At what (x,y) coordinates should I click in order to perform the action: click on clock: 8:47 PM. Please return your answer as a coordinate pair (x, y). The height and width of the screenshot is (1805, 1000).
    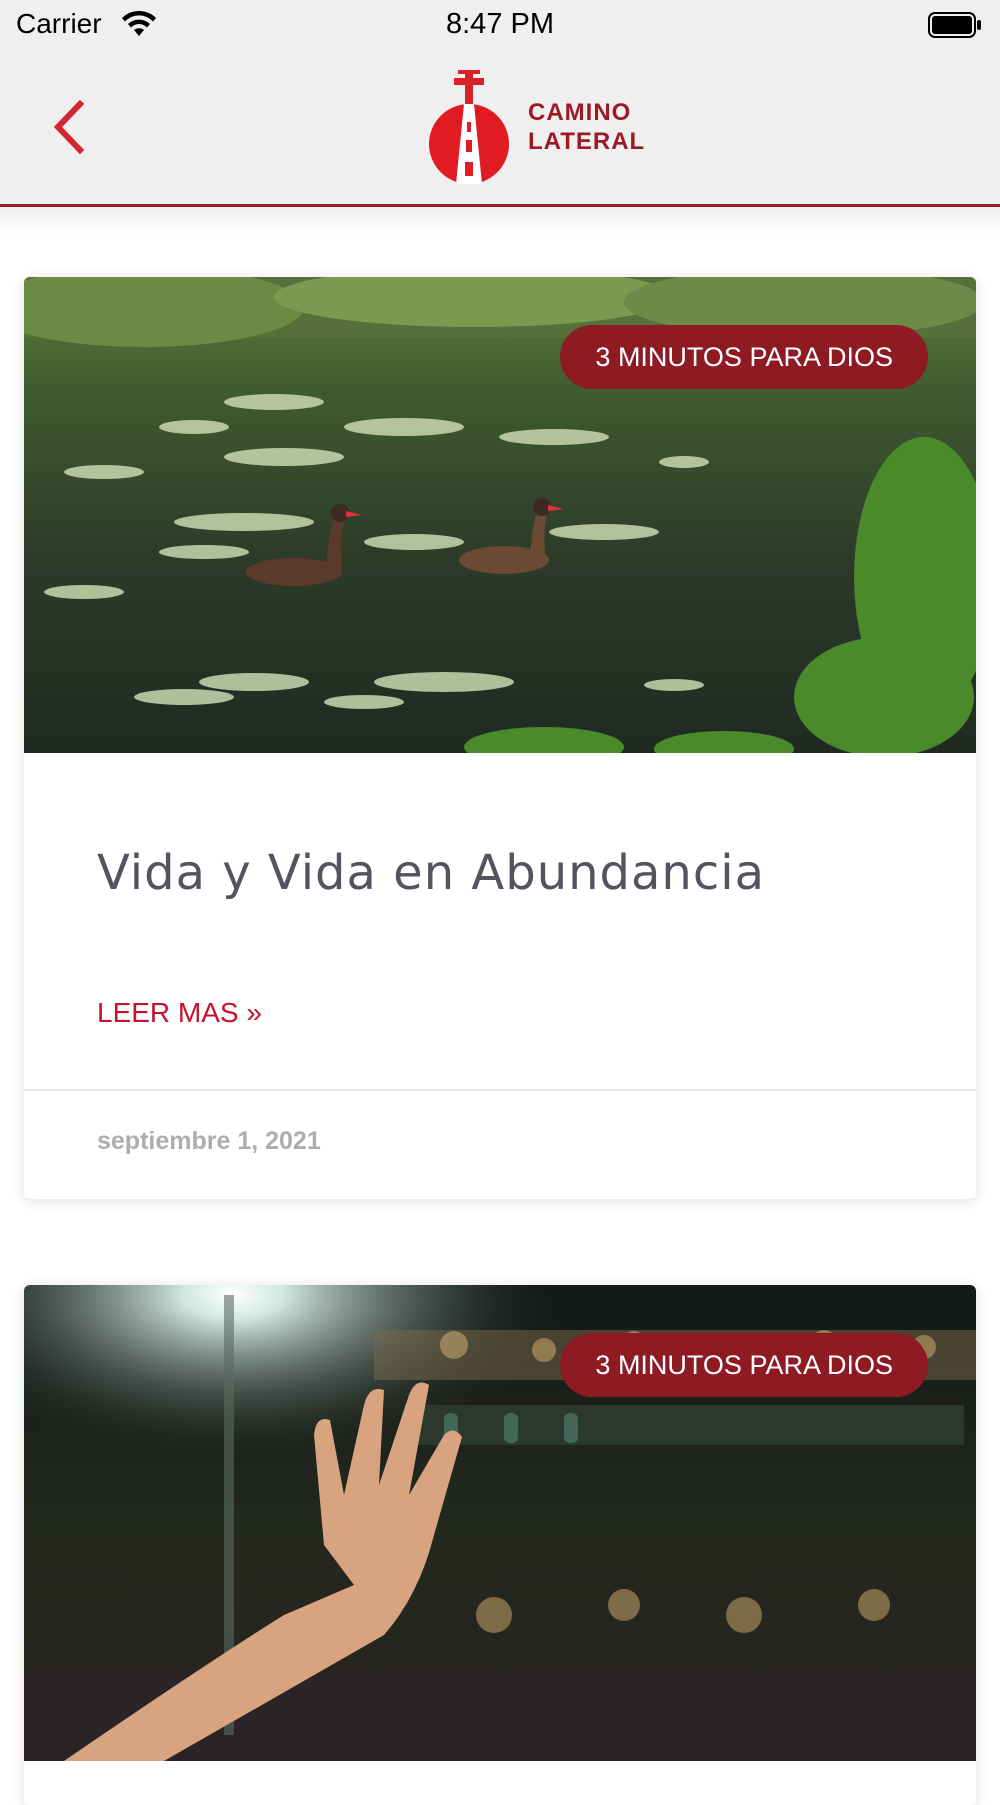
    Looking at the image, I should click on (500, 24).